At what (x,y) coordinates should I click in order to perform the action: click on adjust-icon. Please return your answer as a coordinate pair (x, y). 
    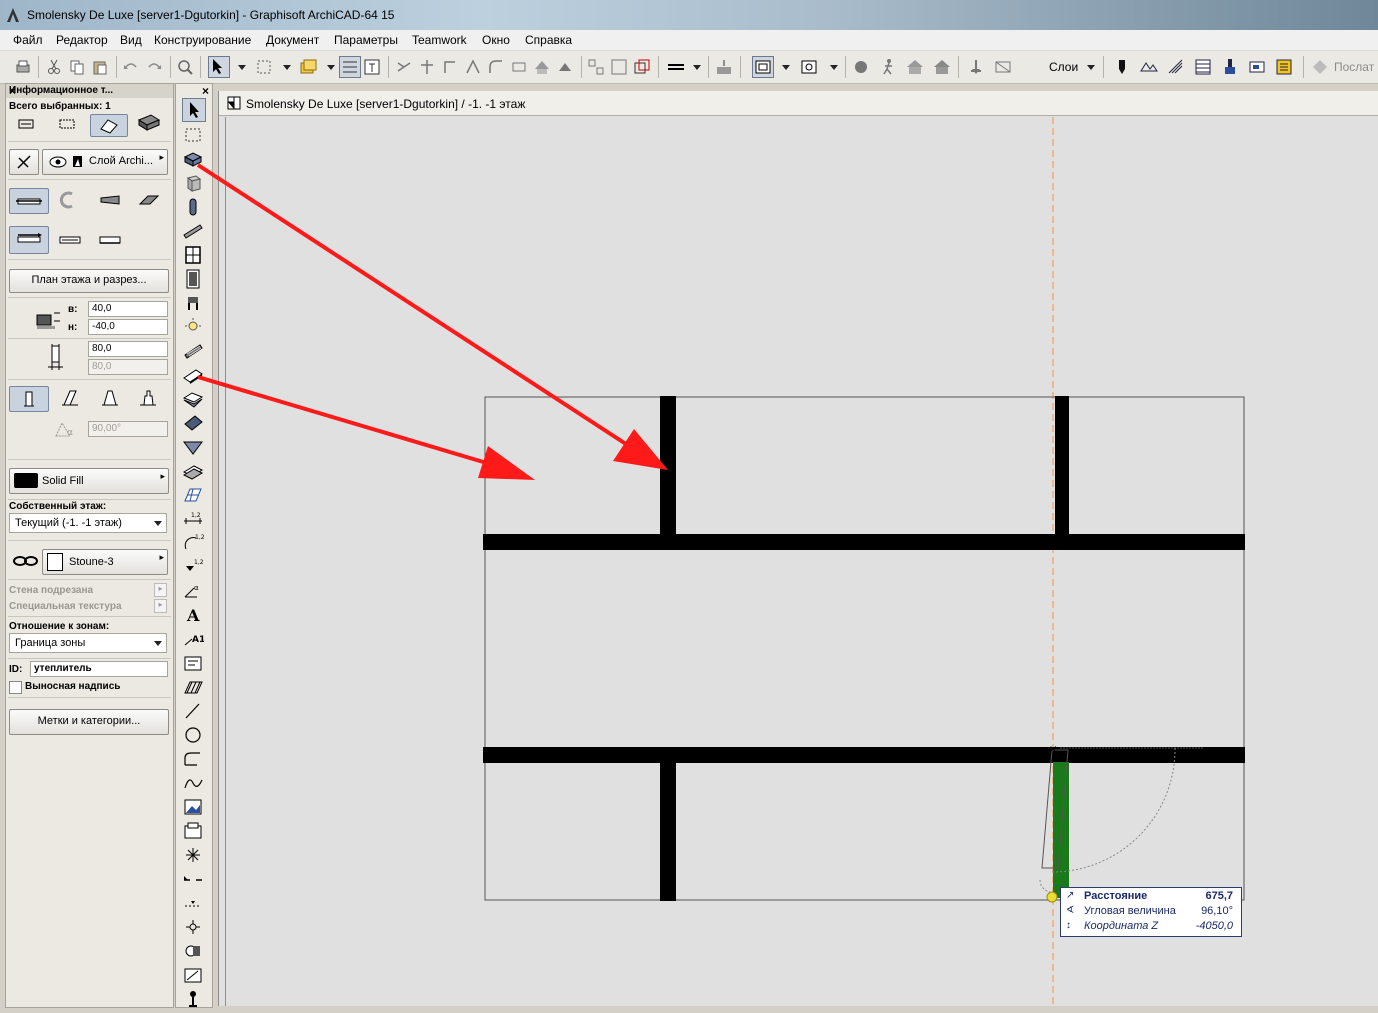
    Looking at the image, I should click on (450, 67).